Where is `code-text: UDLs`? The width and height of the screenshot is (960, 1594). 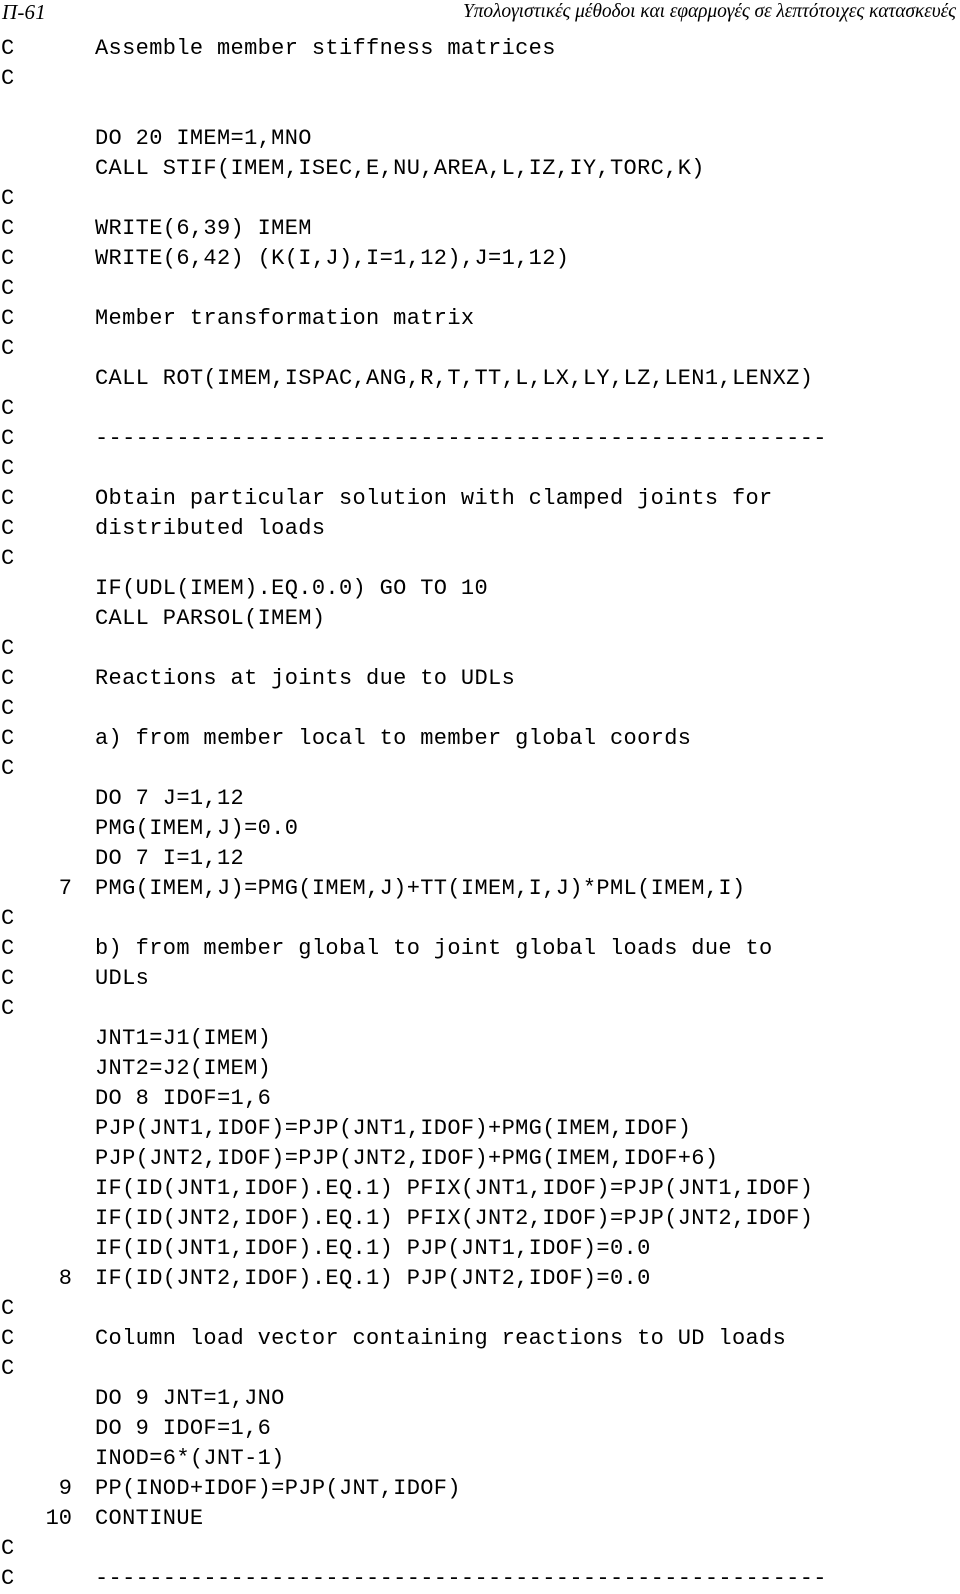
code-text: UDLs is located at coordinates (122, 978).